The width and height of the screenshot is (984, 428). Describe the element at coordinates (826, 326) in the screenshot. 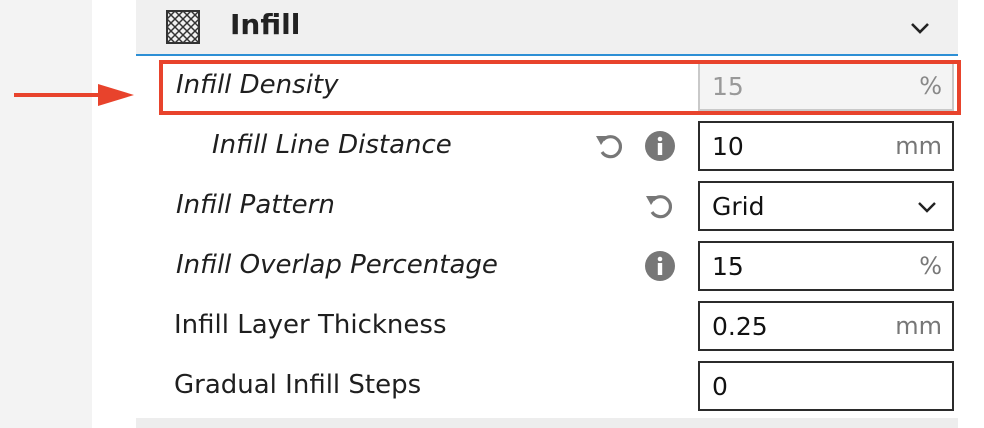

I see `infill-layer-thickness-input: 0.25 mm` at that location.